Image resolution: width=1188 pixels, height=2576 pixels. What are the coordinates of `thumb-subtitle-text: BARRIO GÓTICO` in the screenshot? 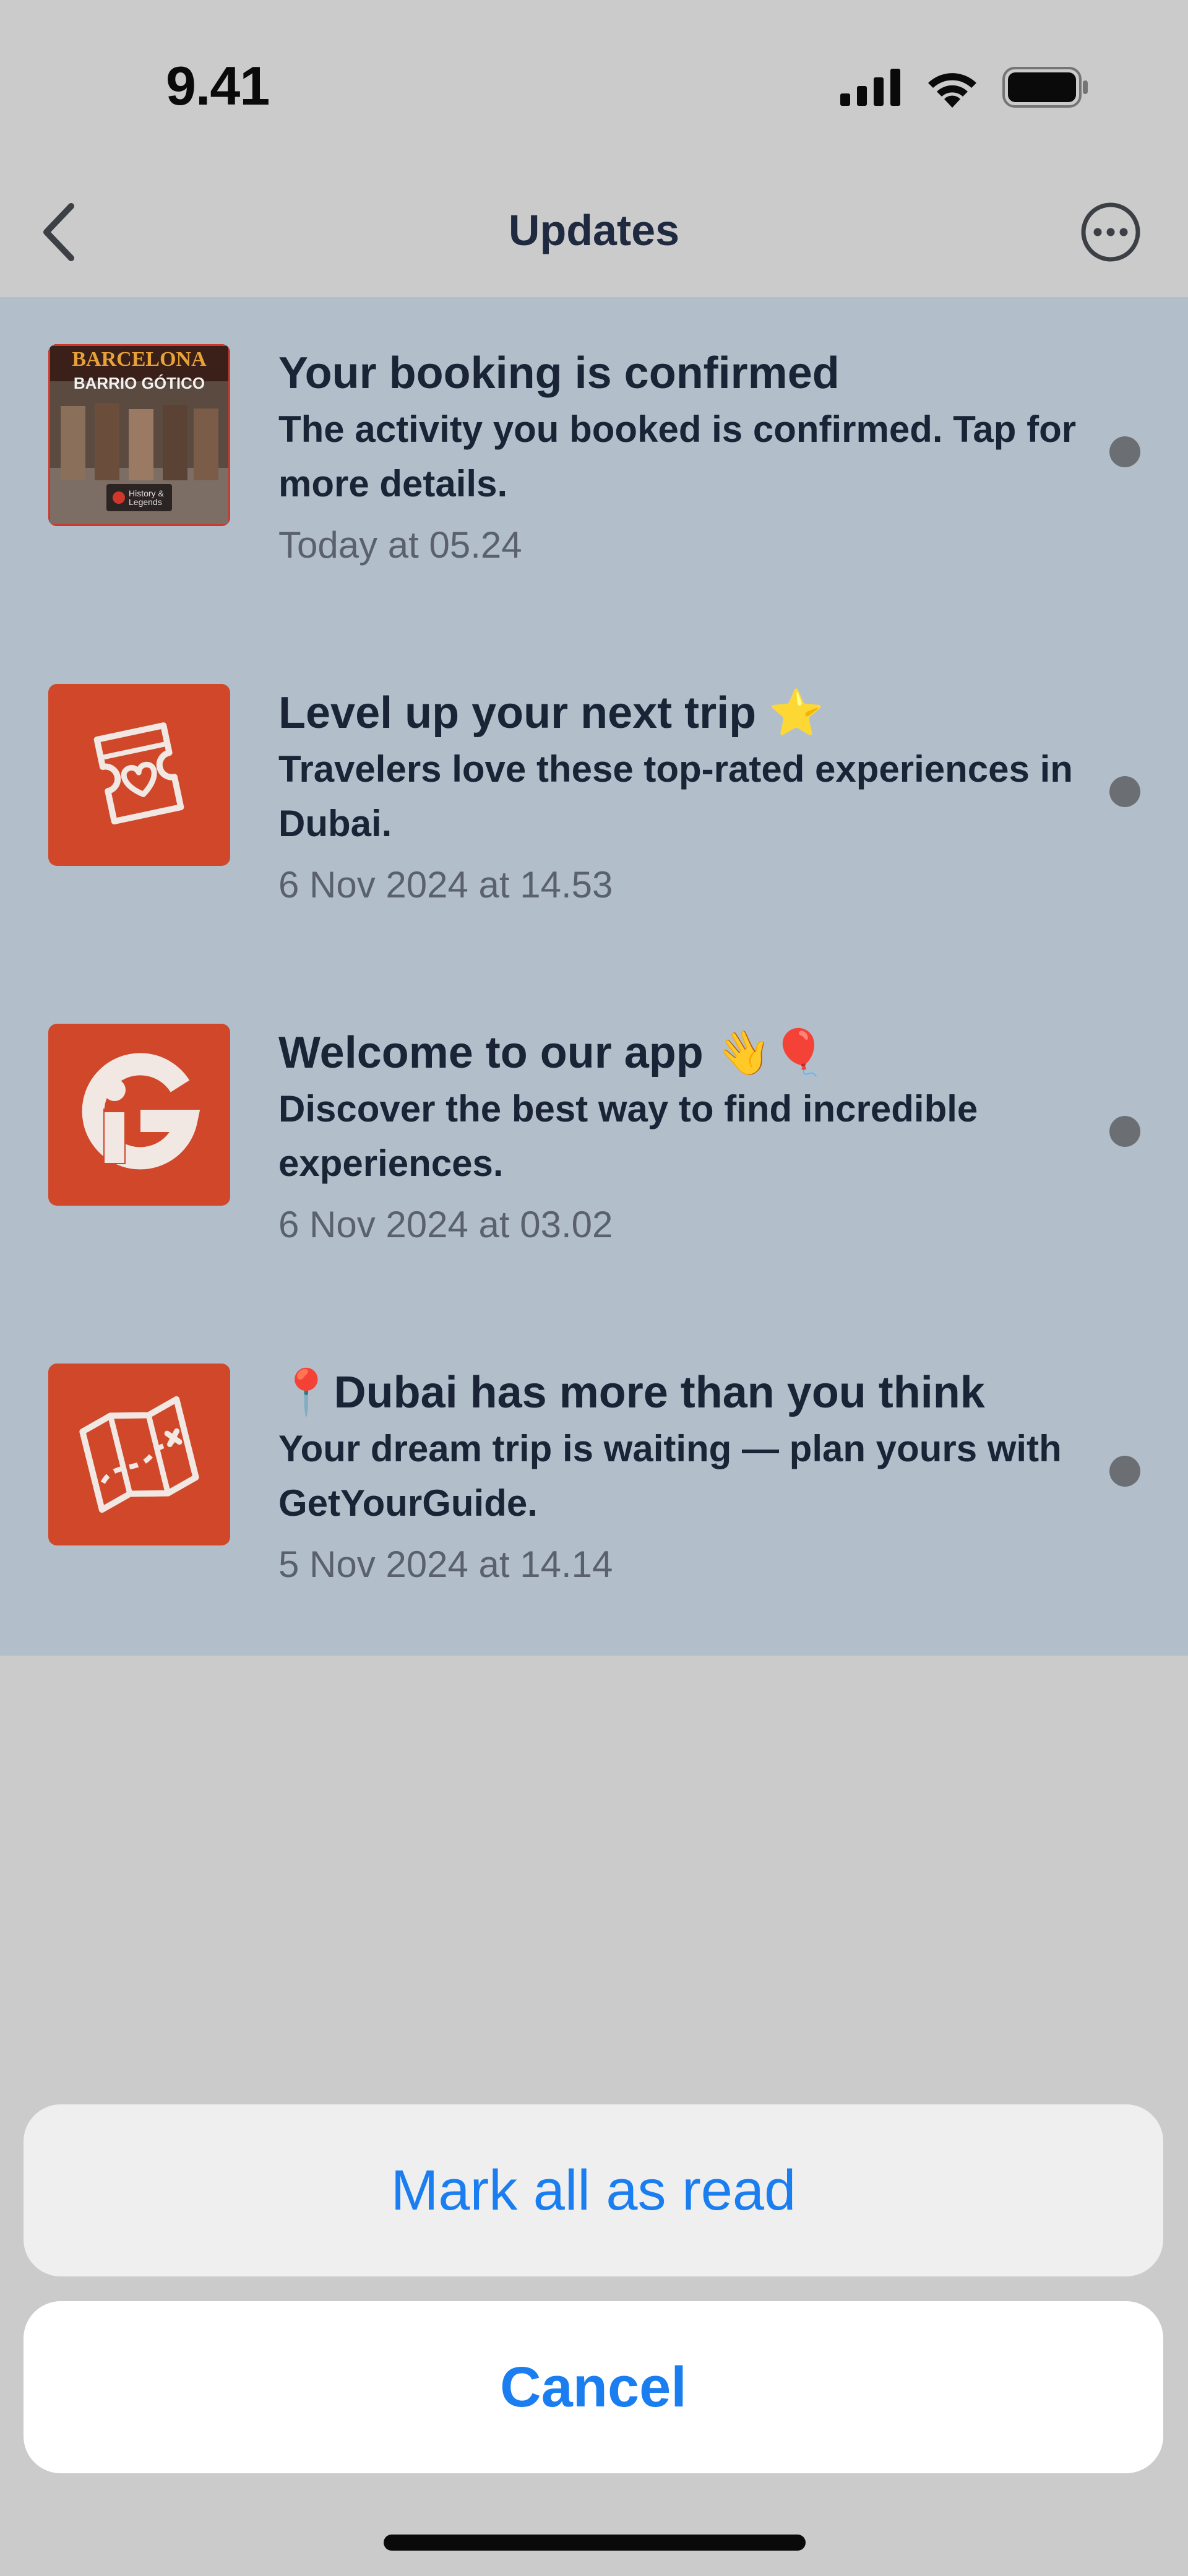 It's located at (139, 383).